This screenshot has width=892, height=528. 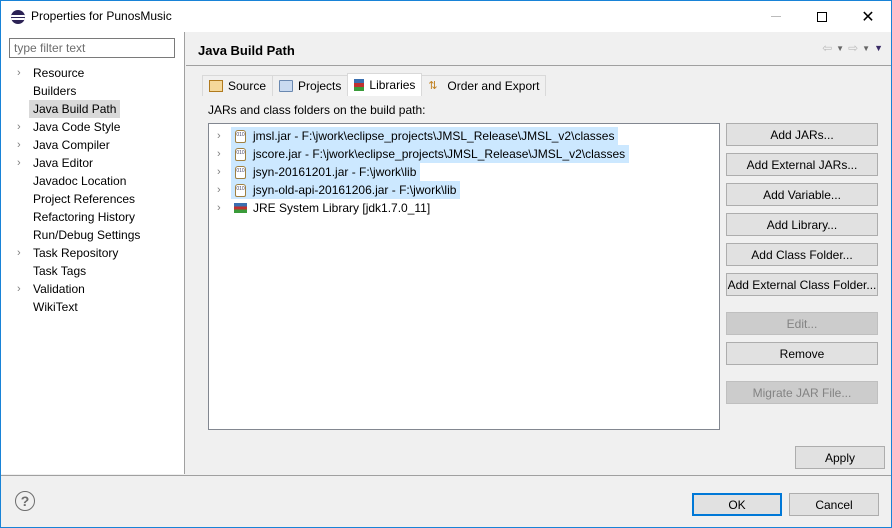 What do you see at coordinates (25, 501) in the screenshot?
I see `help-icon: ?` at bounding box center [25, 501].